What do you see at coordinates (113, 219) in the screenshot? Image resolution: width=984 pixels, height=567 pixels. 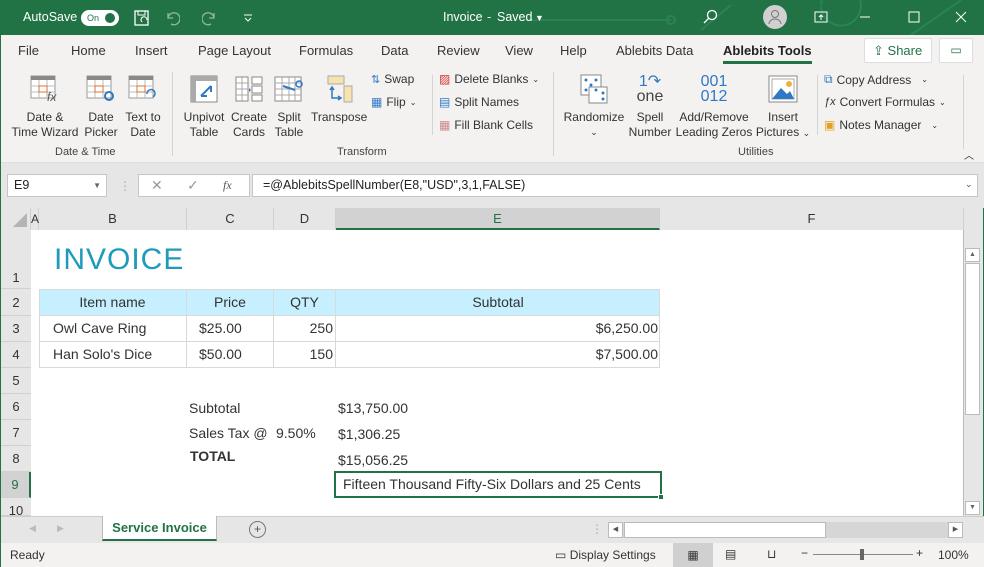 I see `column-header-b: B` at bounding box center [113, 219].